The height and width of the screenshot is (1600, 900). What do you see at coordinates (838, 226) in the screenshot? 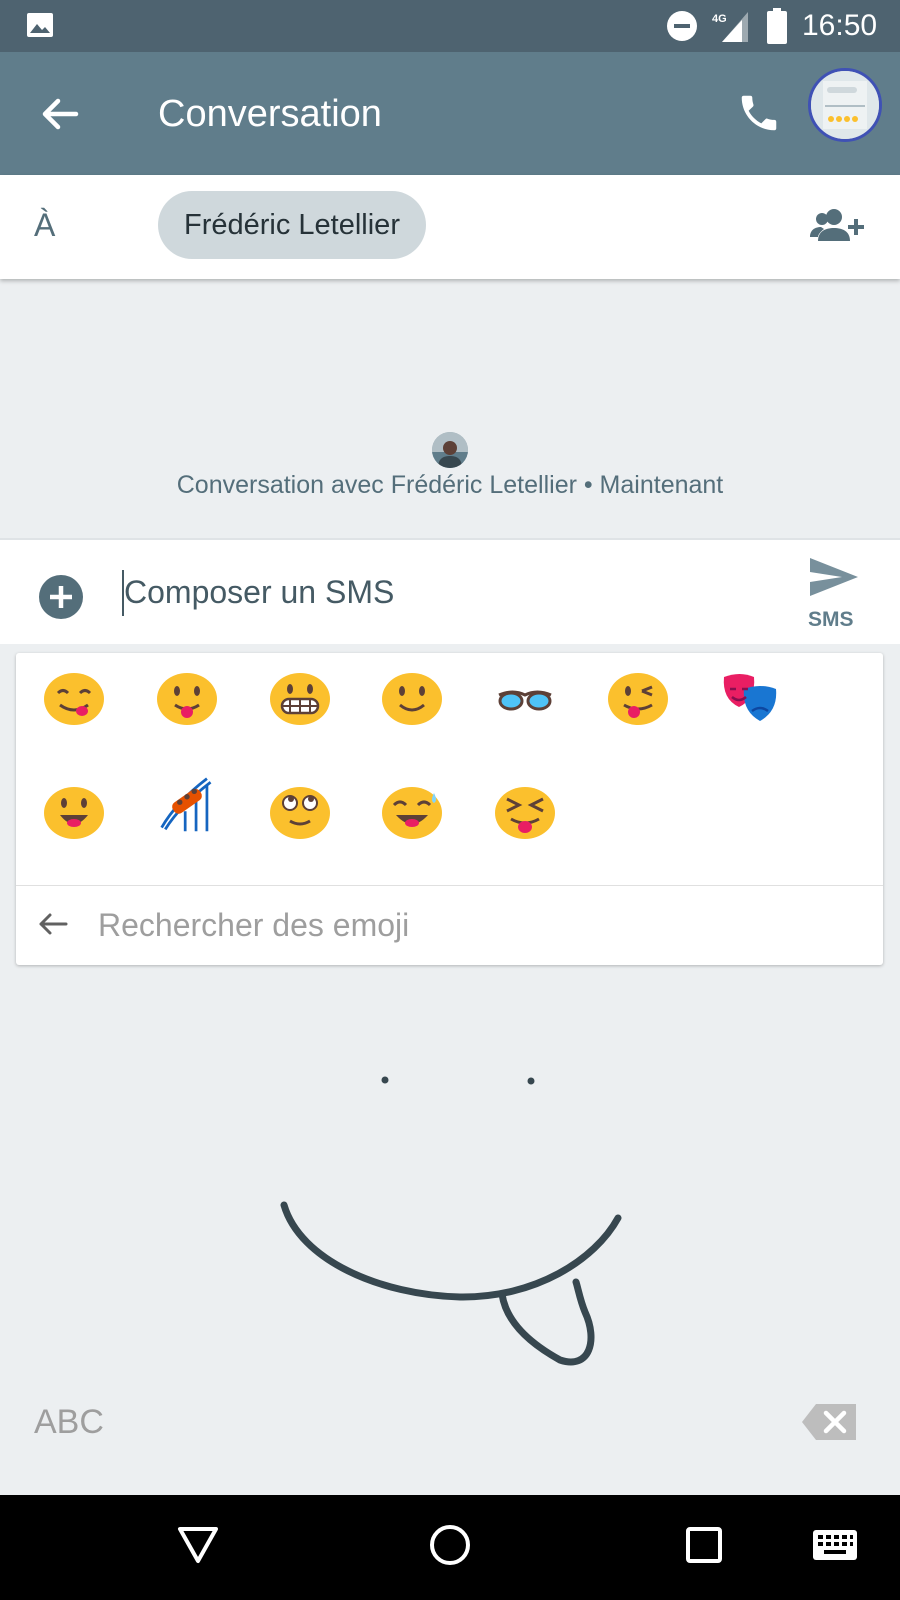
I see `add-person-icon` at bounding box center [838, 226].